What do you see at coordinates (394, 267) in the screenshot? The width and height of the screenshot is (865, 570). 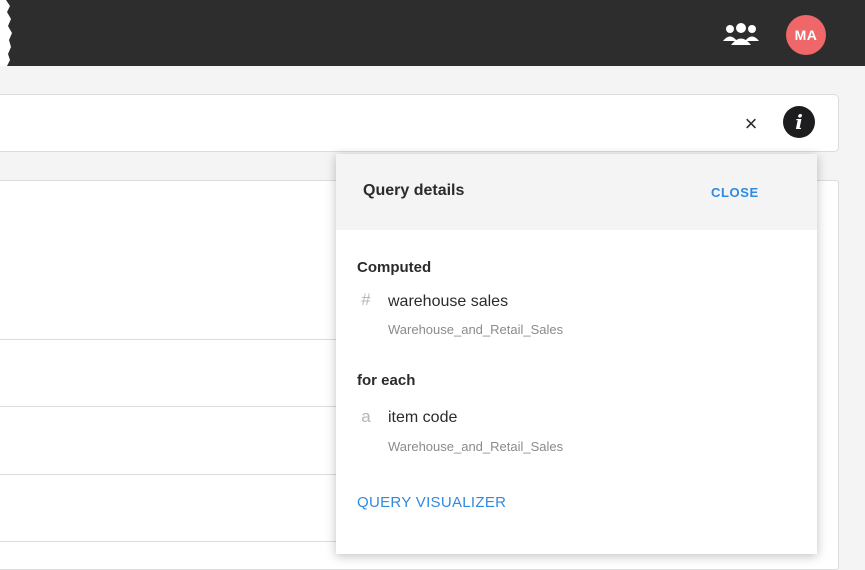 I see `section-title-computed: Computed` at bounding box center [394, 267].